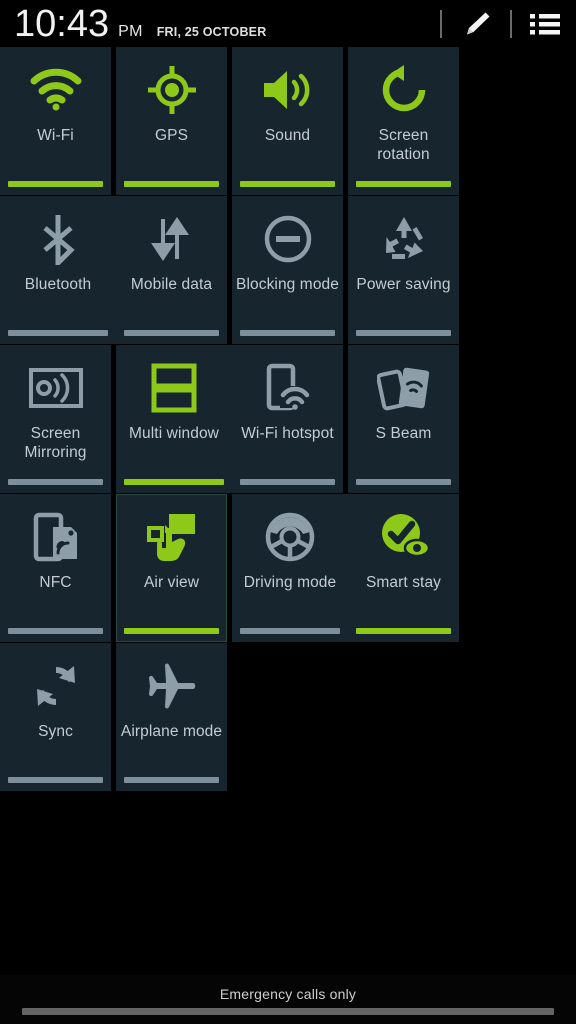 Image resolution: width=576 pixels, height=1024 pixels. What do you see at coordinates (62, 23) in the screenshot?
I see `clock-time: 10:43` at bounding box center [62, 23].